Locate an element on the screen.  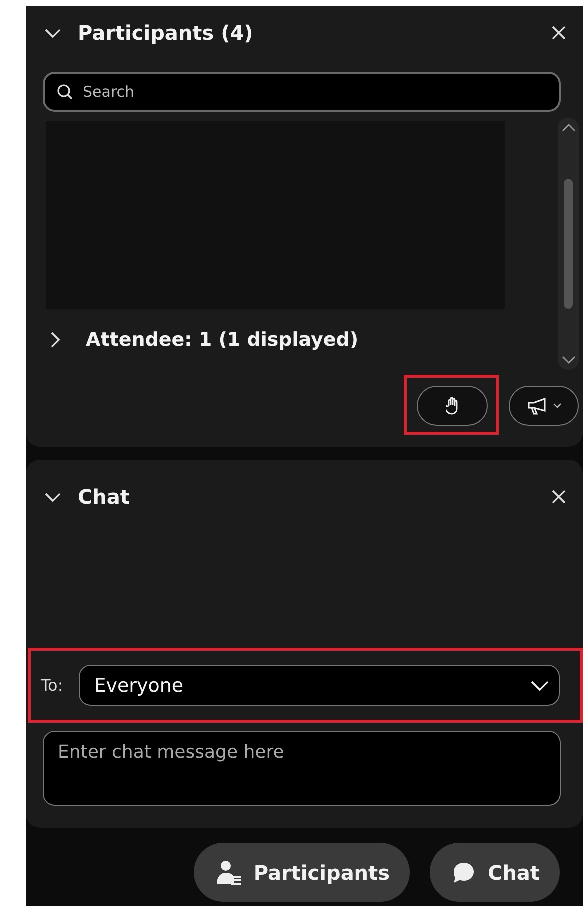
recipient-dropdown: Everyone is located at coordinates (319, 685).